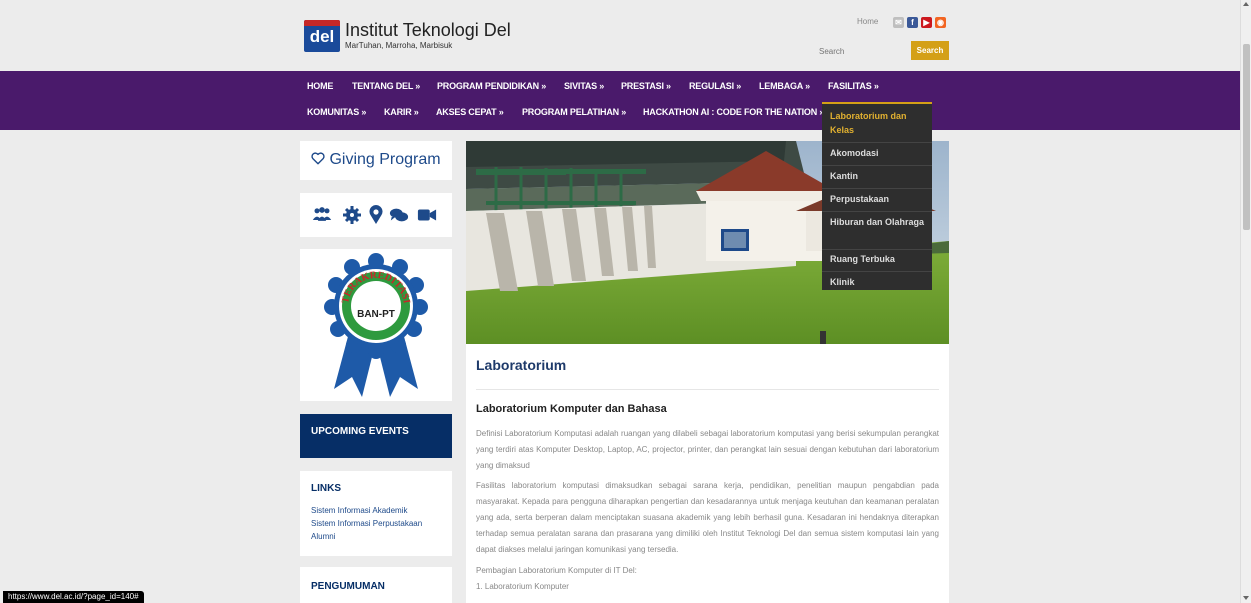 This screenshot has width=1251, height=603. Describe the element at coordinates (853, 86) in the screenshot. I see `nav-fasilitas: FASILITAS »` at that location.